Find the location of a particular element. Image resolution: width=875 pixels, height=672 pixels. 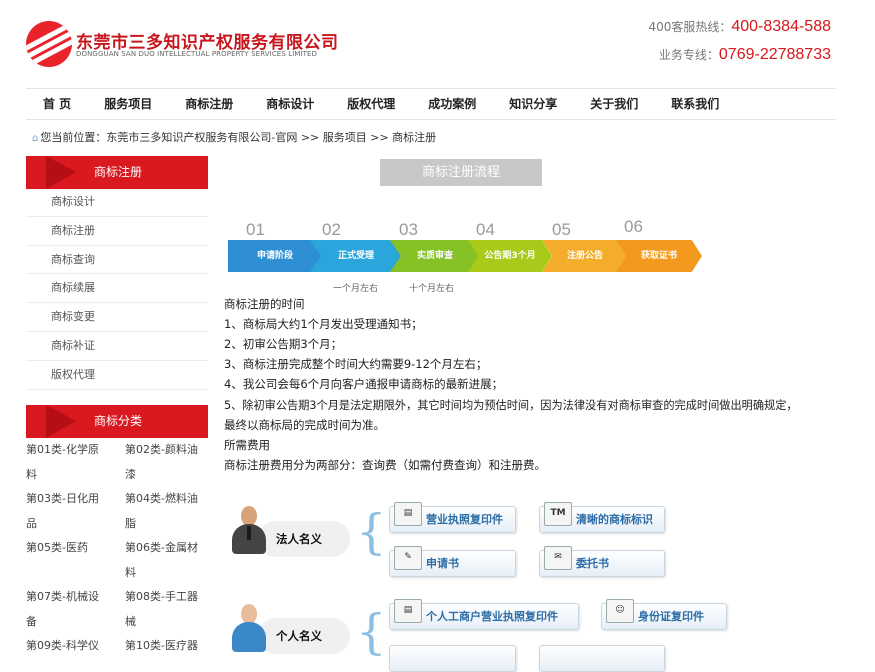

envelope-icon: ✉ is located at coordinates (558, 558).